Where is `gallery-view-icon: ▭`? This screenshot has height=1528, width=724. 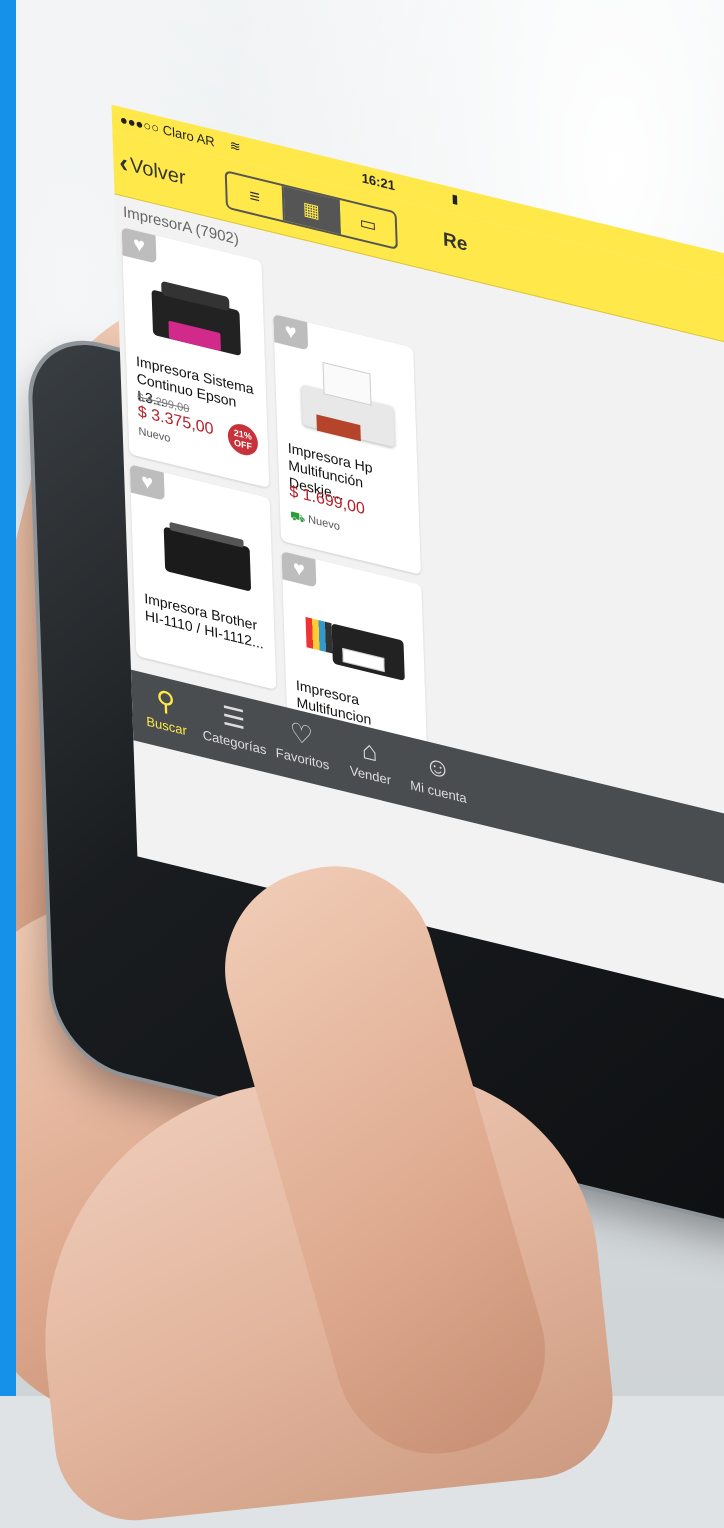
gallery-view-icon: ▭ is located at coordinates (368, 224).